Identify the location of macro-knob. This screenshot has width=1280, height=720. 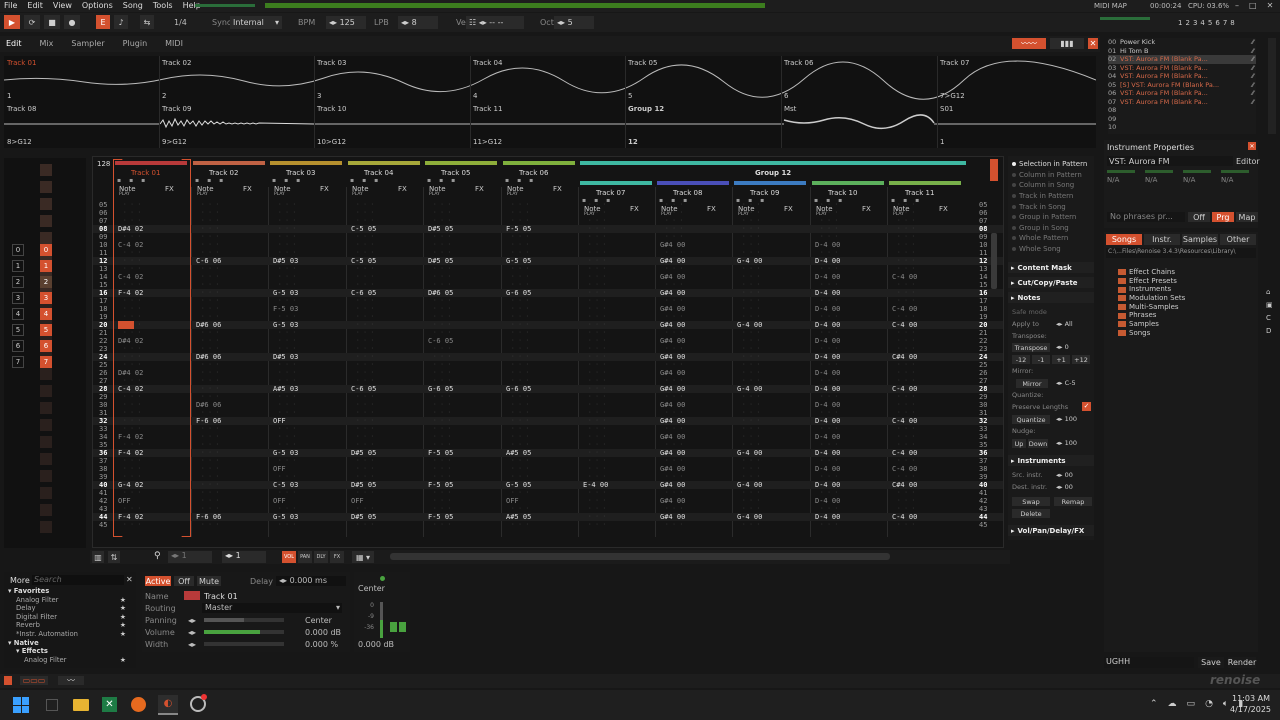
(1159, 171).